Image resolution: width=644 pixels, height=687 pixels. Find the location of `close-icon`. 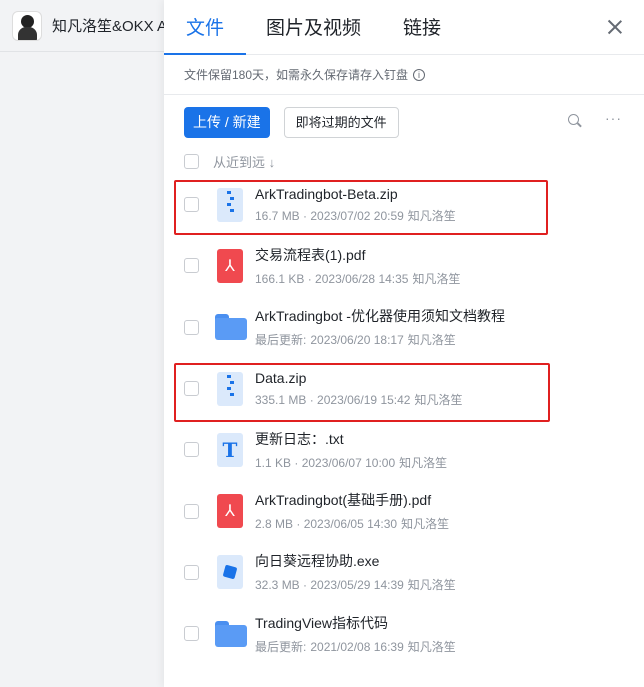

close-icon is located at coordinates (615, 27).